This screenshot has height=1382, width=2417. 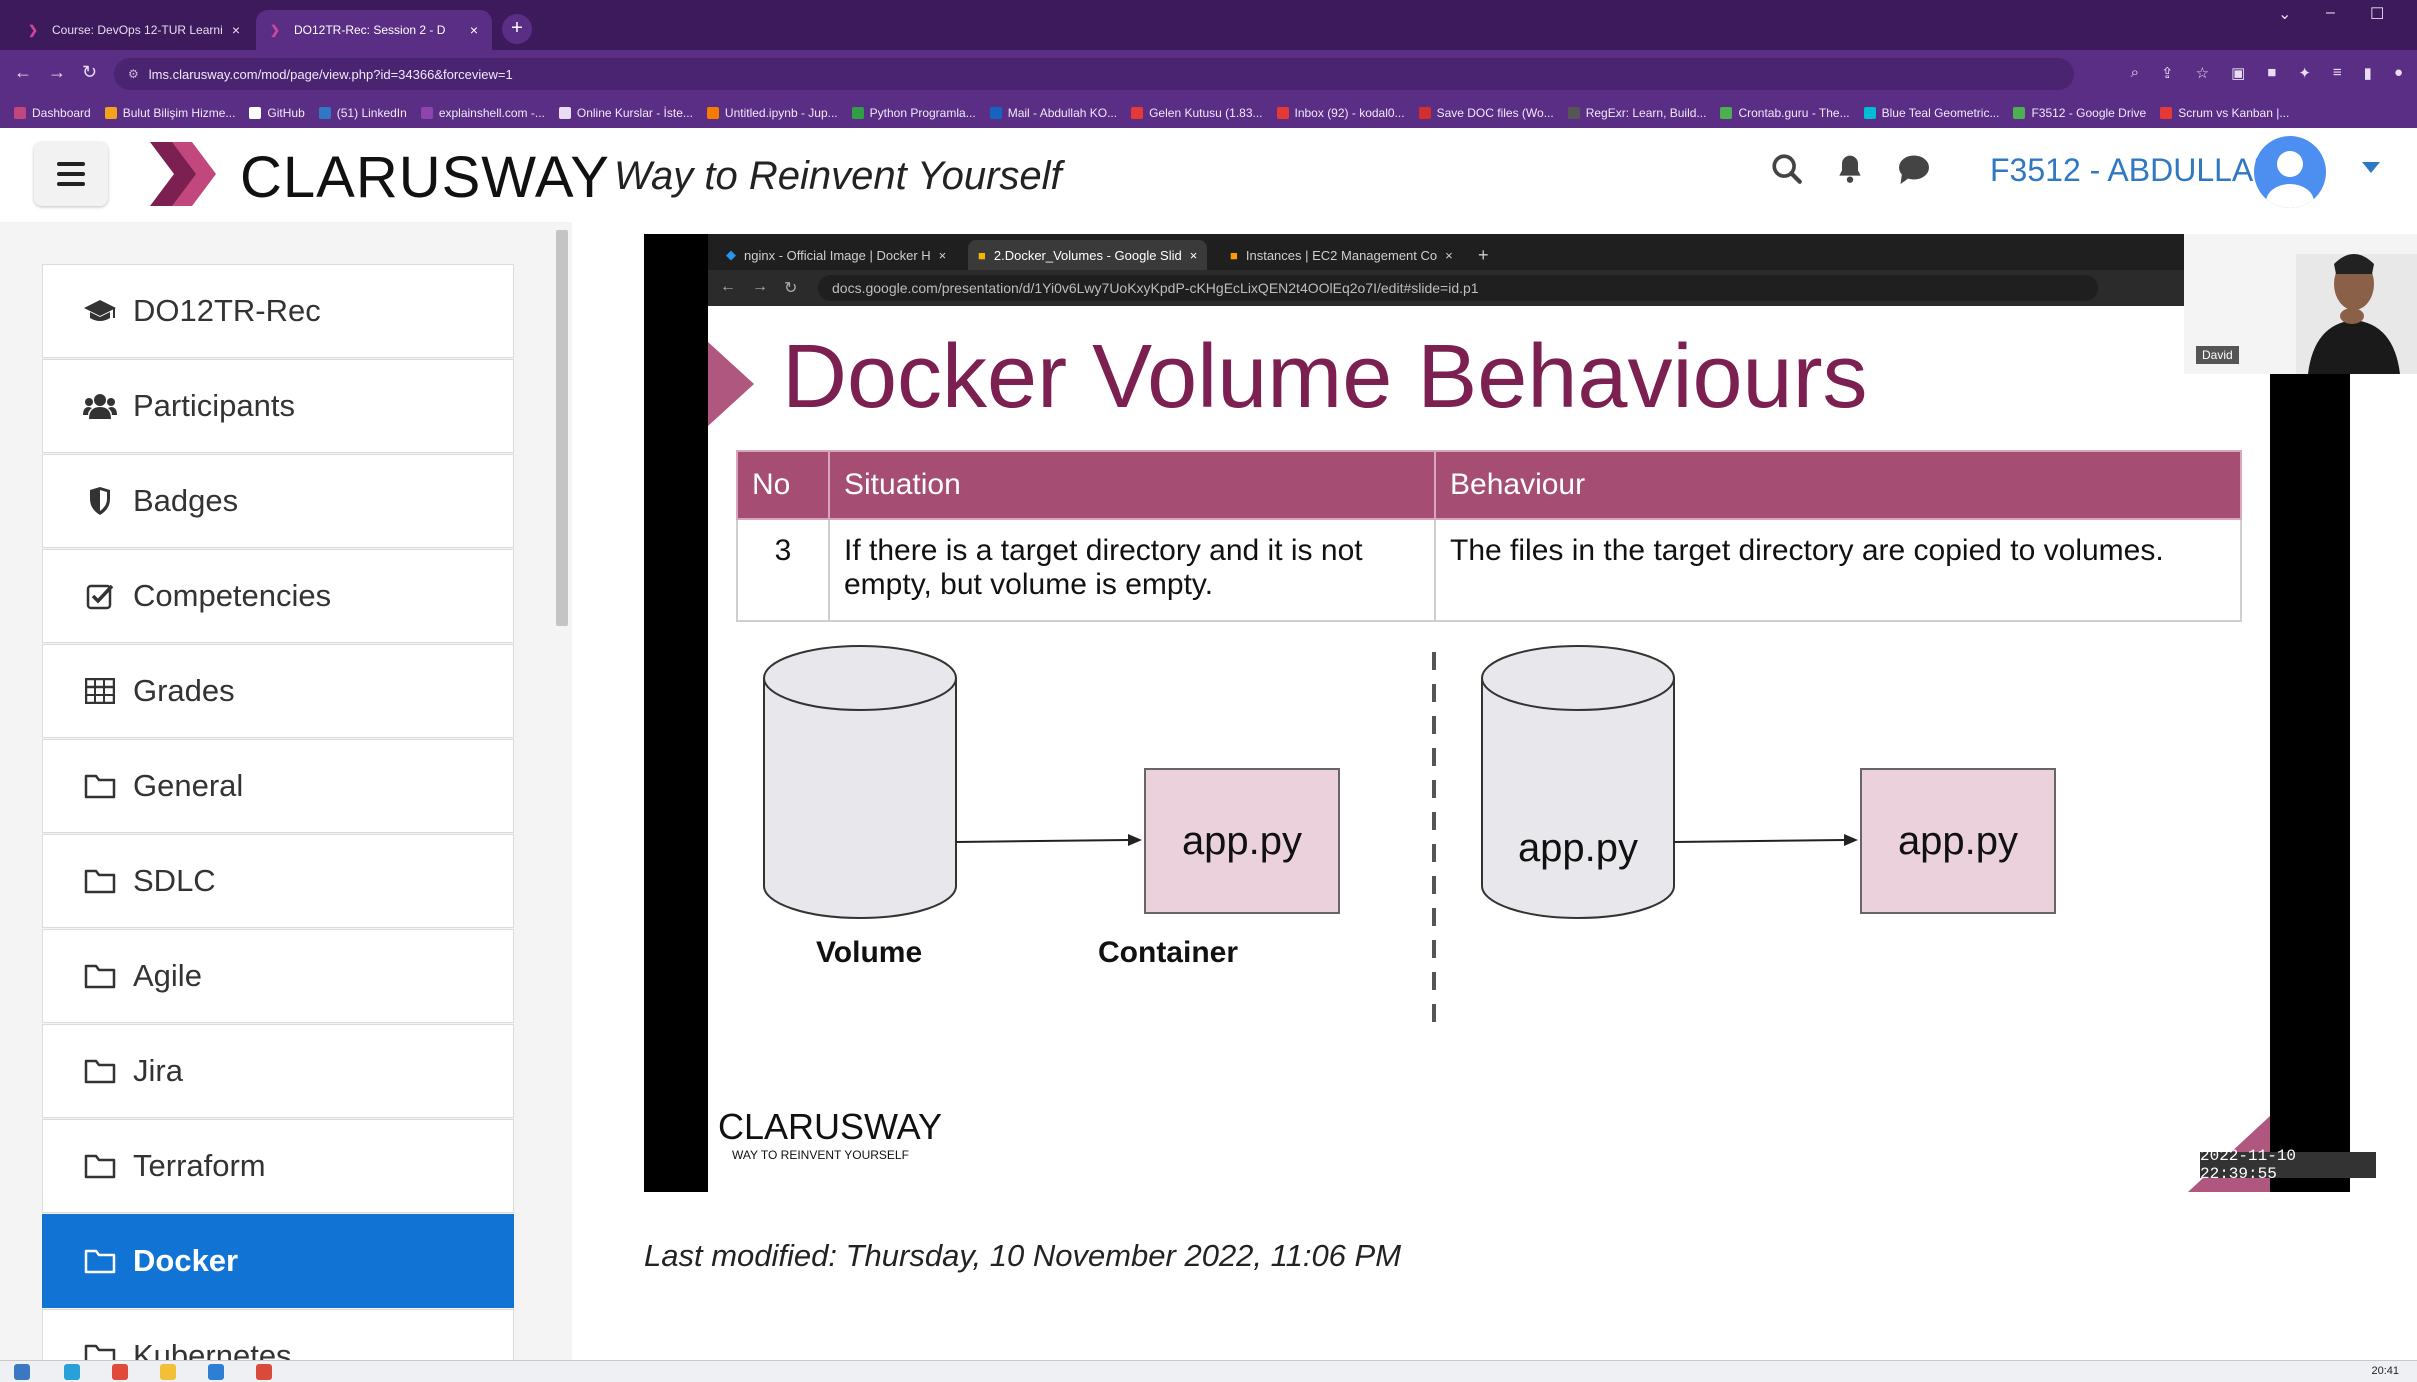 I want to click on minimize-icon: –, so click(x=2330, y=13).